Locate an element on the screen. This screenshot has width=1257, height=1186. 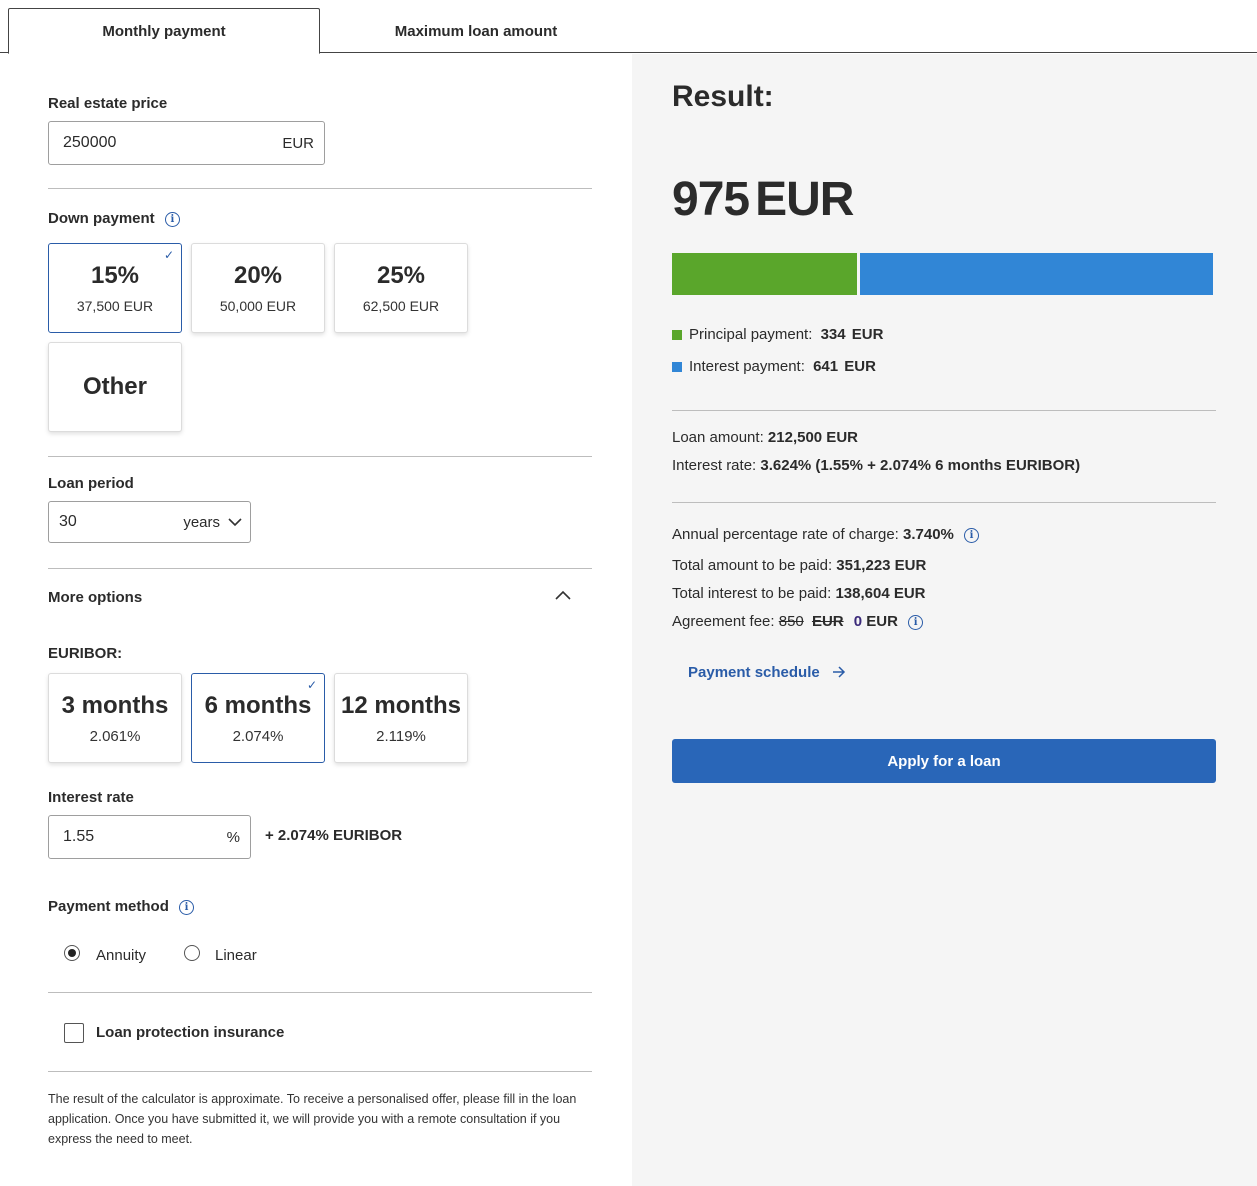
real-estate-price-label: Real estate price is located at coordinates (108, 103).